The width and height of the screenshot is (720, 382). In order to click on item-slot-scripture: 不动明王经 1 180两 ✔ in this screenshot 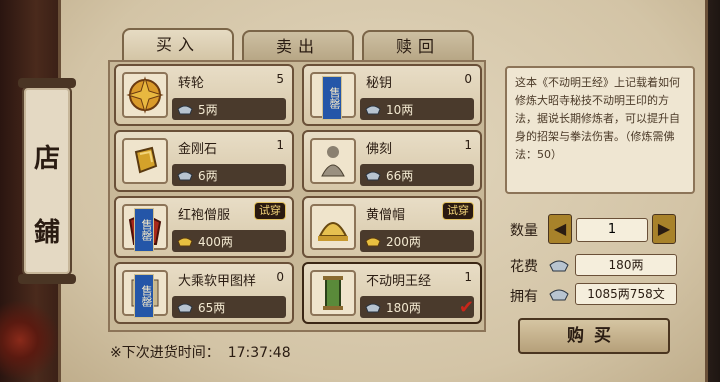, I will do `click(392, 293)`.